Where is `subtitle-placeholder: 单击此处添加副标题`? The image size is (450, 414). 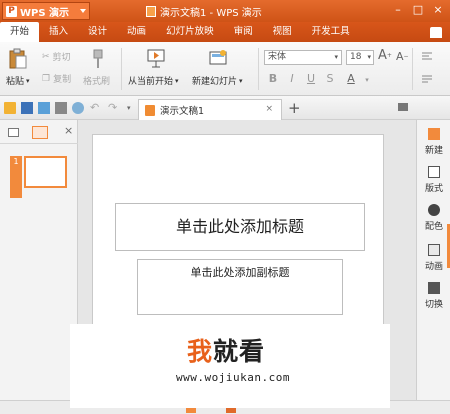
subtitle-placeholder: 单击此处添加副标题 is located at coordinates (240, 287).